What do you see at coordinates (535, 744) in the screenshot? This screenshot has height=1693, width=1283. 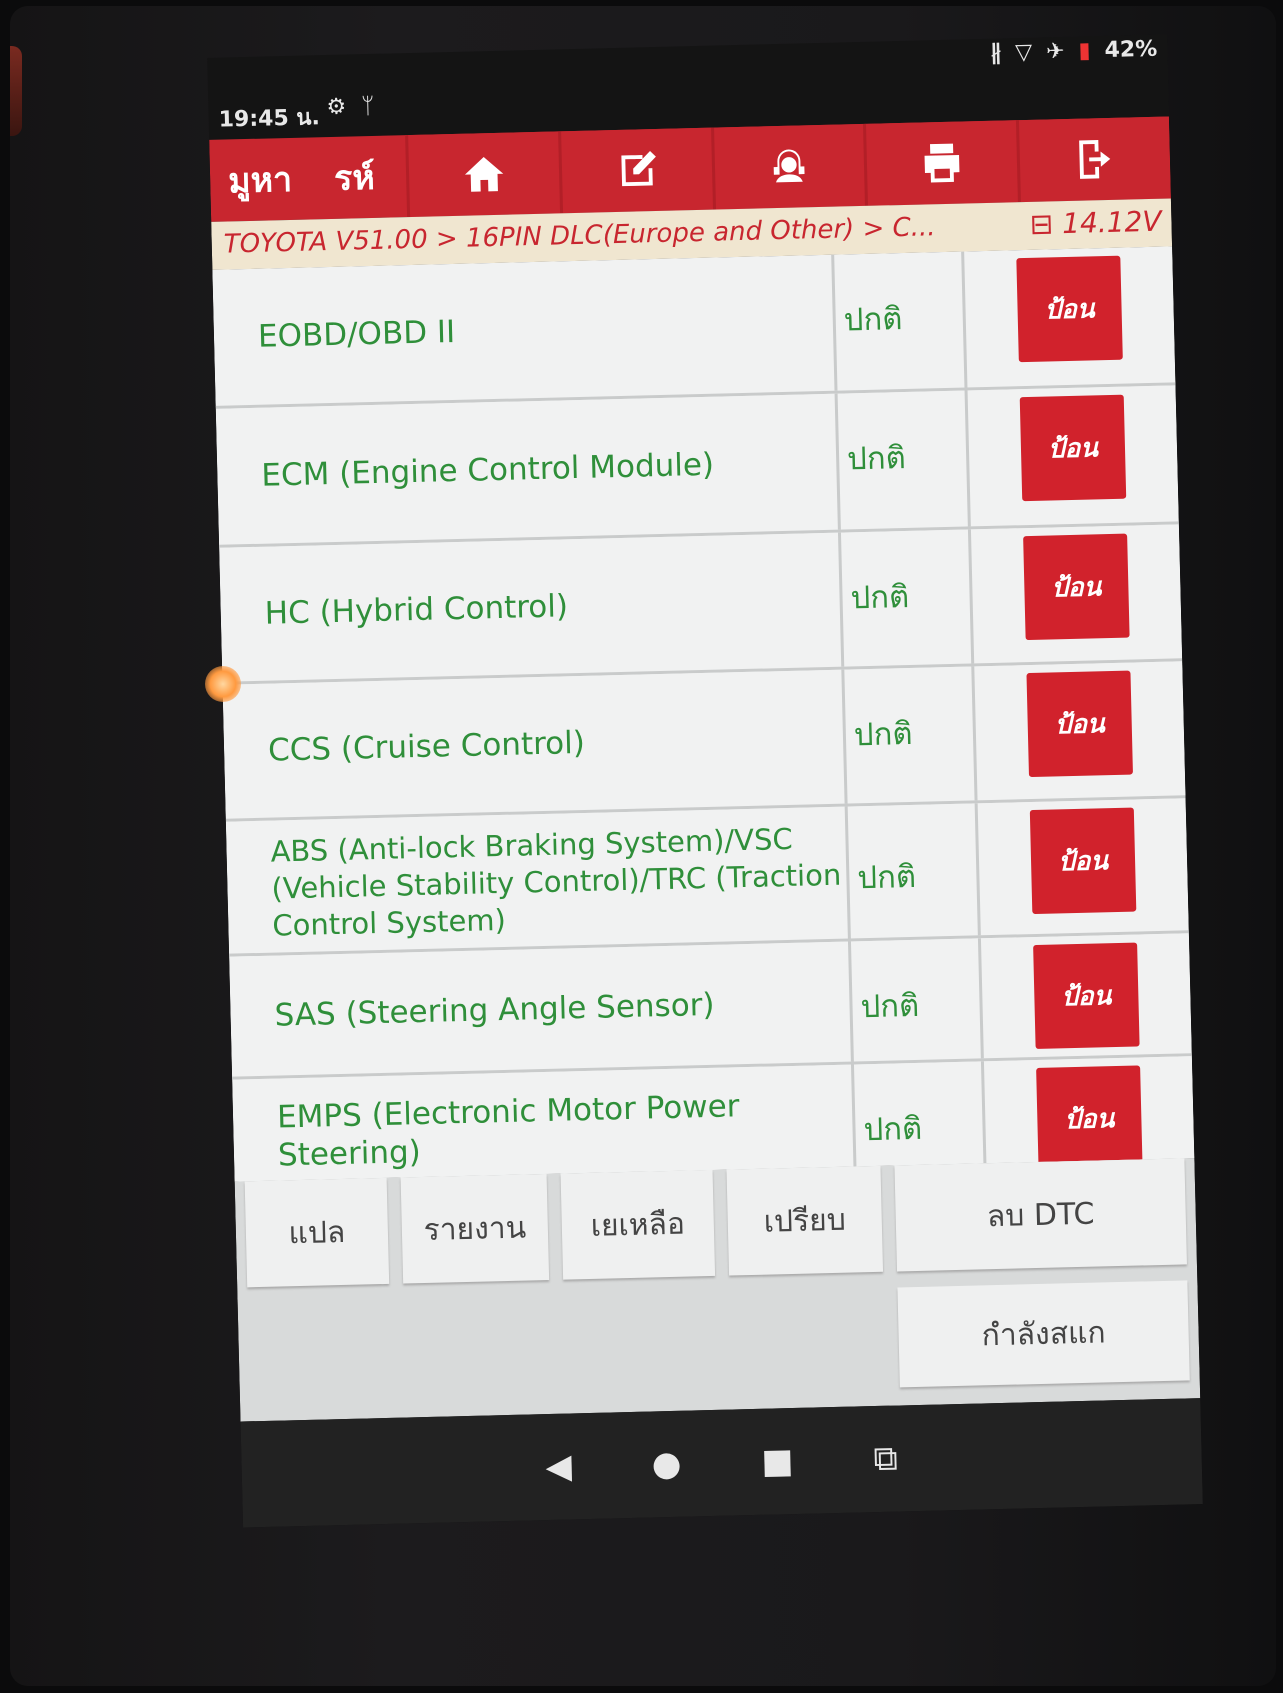 I see `system-name: CCS (Cruise Control)` at bounding box center [535, 744].